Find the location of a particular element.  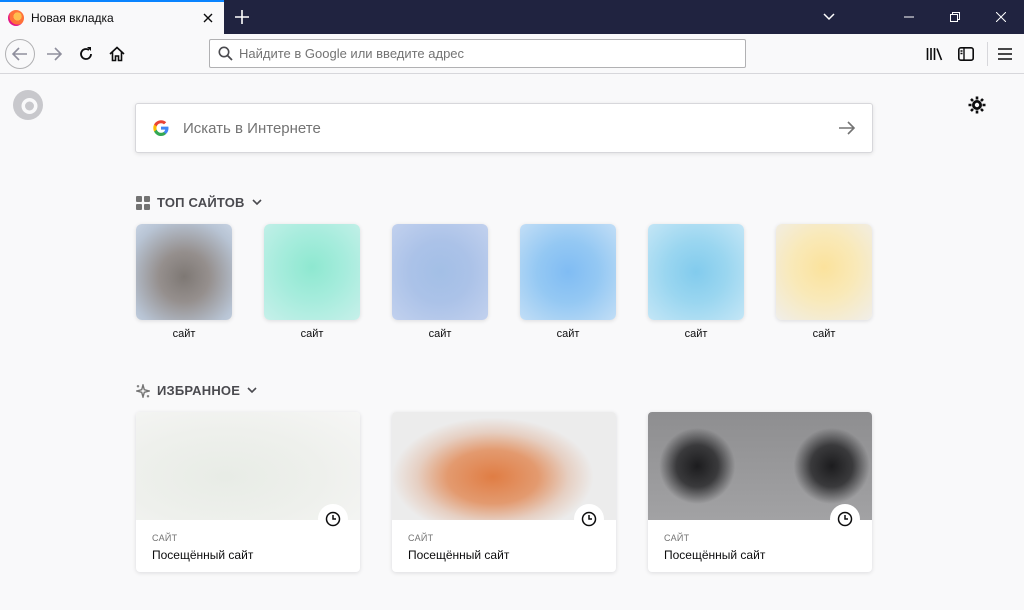

web-search-input is located at coordinates (502, 128).